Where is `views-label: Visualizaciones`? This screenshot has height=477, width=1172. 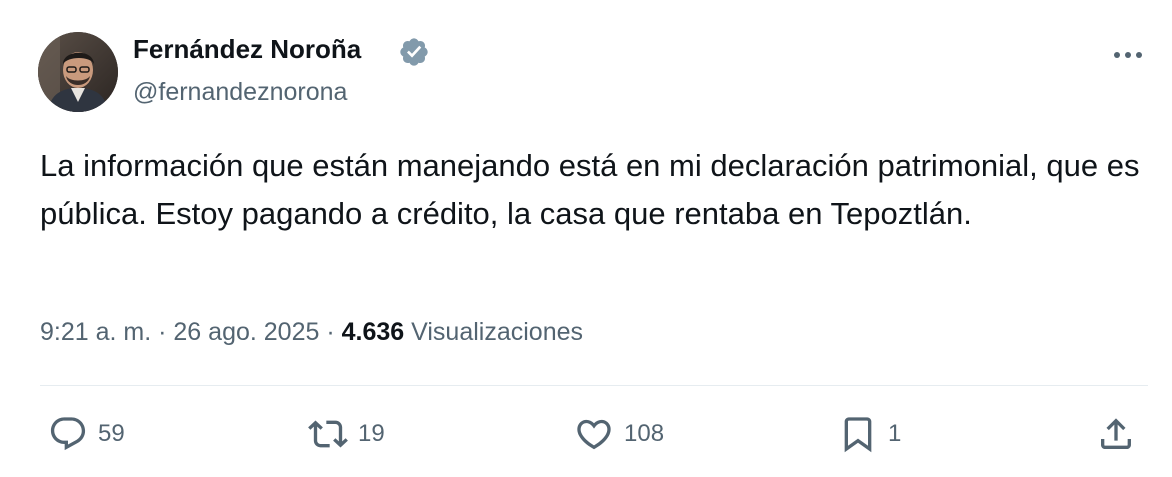 views-label: Visualizaciones is located at coordinates (497, 332).